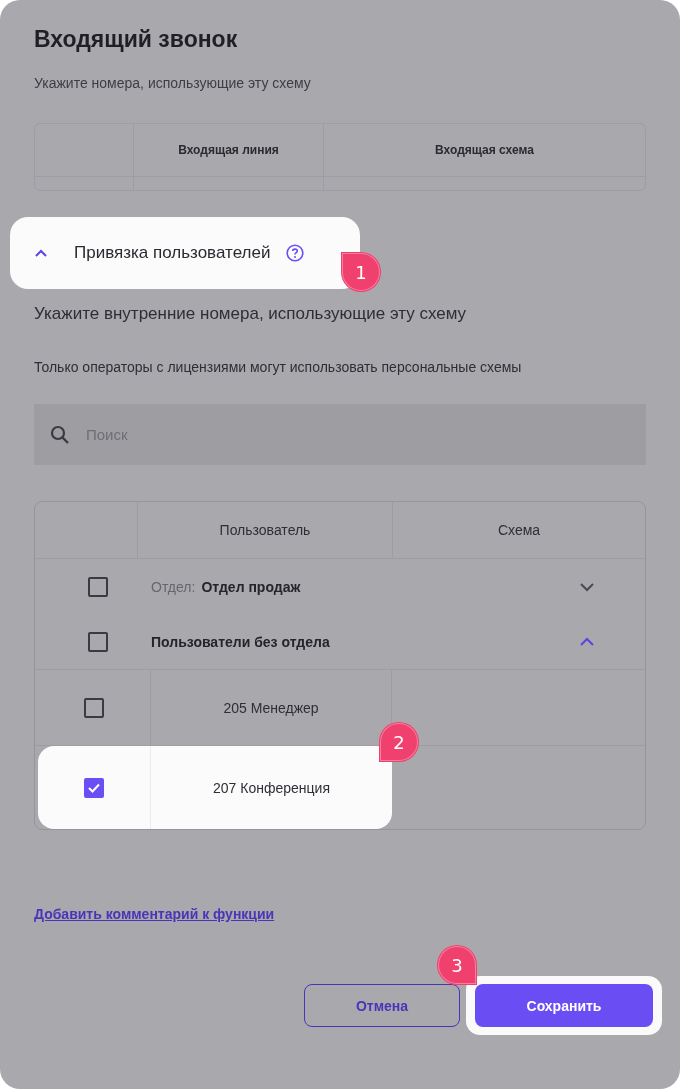 The image size is (680, 1089). I want to click on section-title: Привязка пользователей, so click(172, 253).